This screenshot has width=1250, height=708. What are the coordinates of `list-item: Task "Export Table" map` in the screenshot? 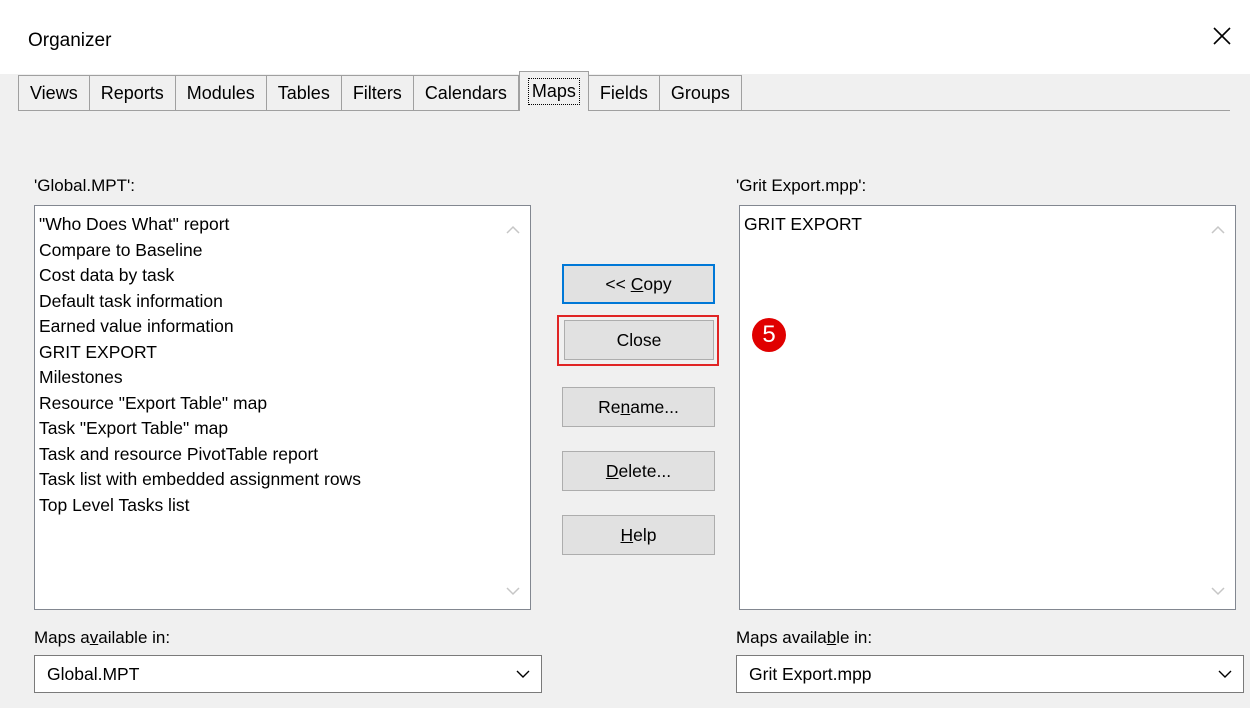 It's located at (200, 429).